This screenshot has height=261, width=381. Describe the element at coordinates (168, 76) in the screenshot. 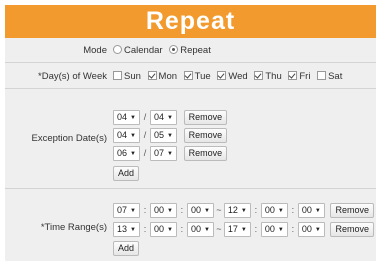

I see `day-mon-label: Mon` at that location.